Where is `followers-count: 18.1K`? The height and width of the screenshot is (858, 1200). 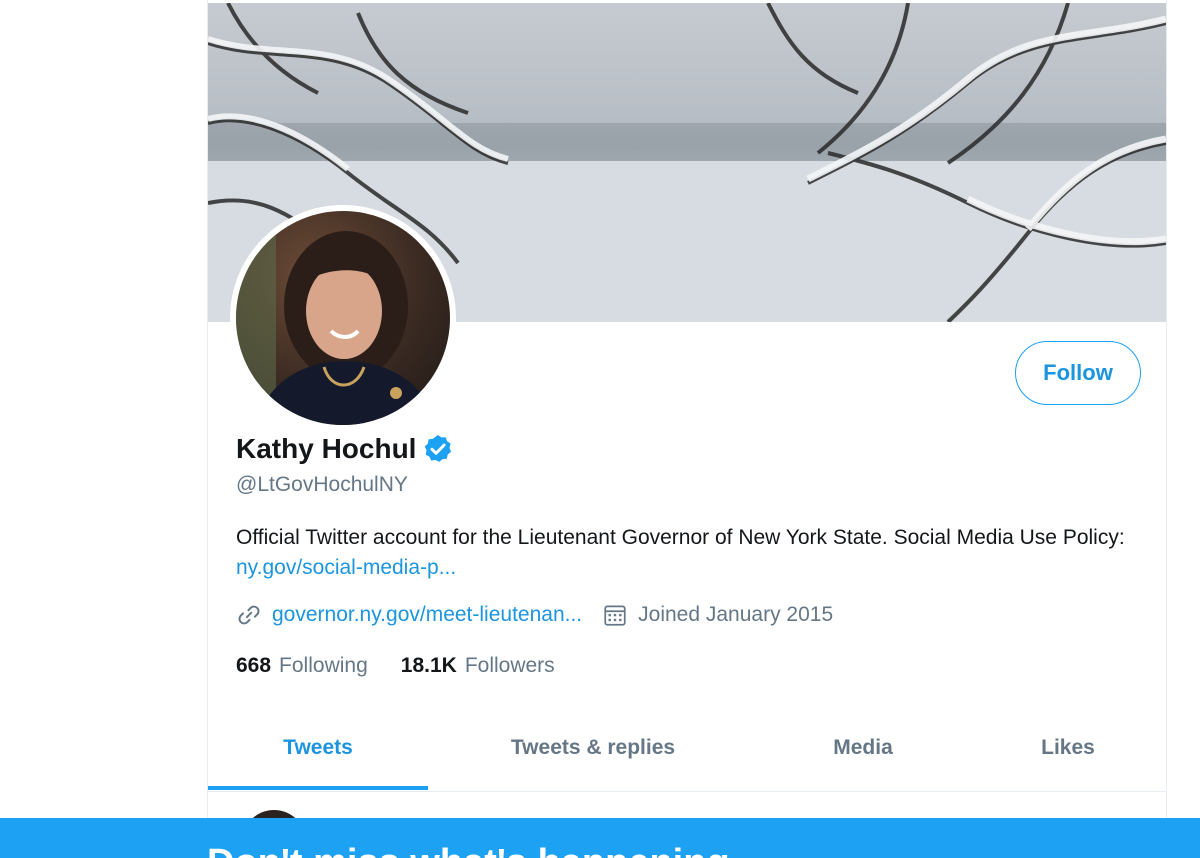 followers-count: 18.1K is located at coordinates (428, 665).